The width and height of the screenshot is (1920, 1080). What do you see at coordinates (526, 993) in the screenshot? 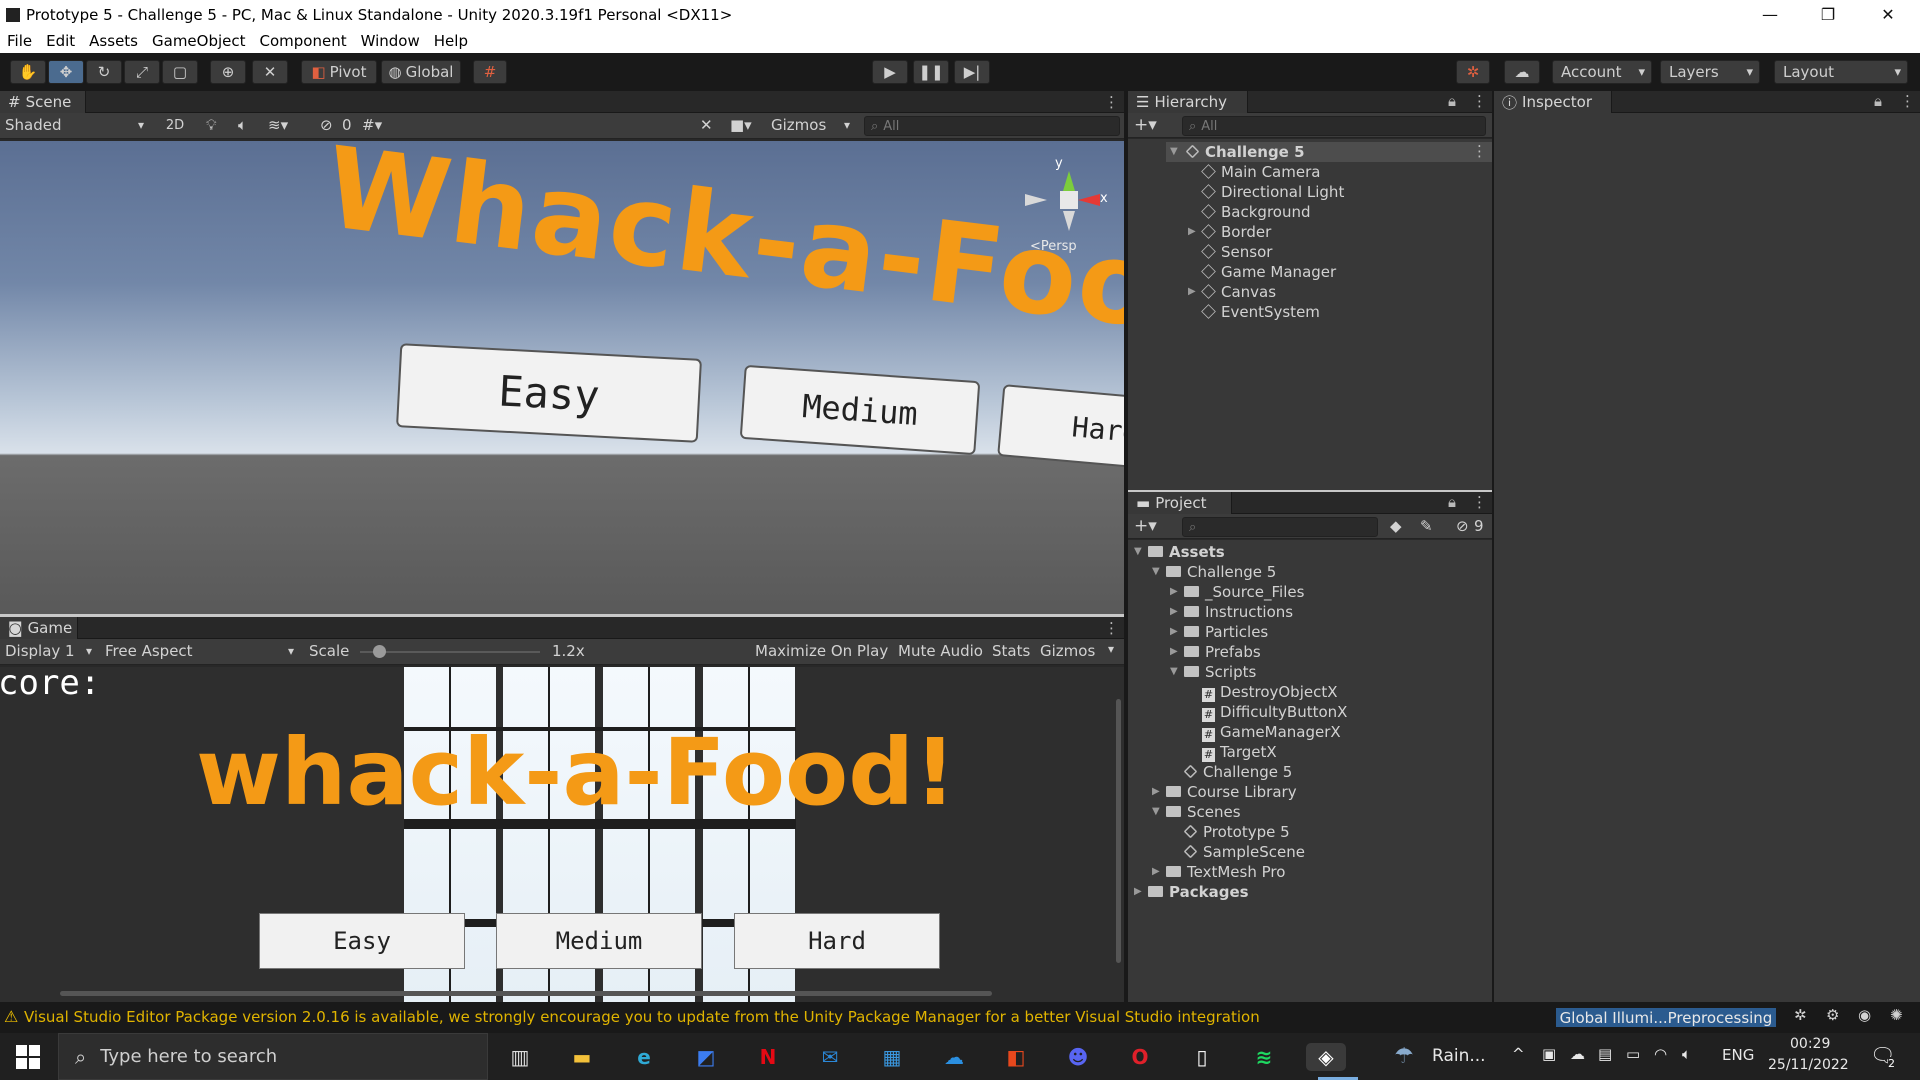
I see `game-horizontal-scrollbar` at bounding box center [526, 993].